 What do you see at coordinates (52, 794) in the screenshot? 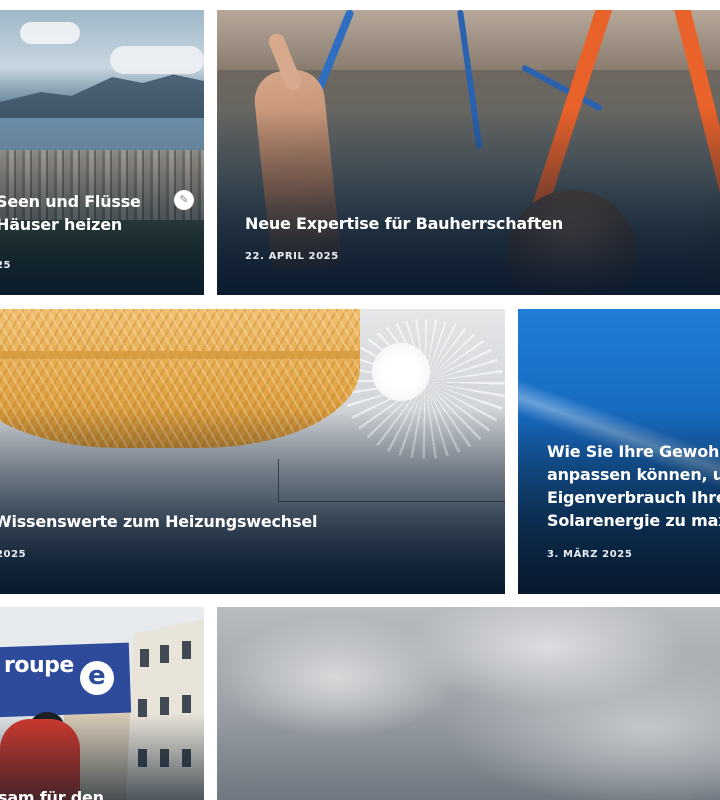
I see `card-title: sam für den` at bounding box center [52, 794].